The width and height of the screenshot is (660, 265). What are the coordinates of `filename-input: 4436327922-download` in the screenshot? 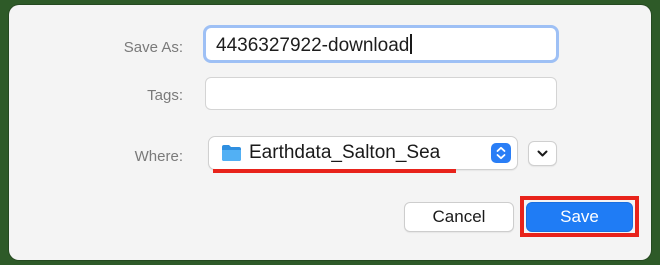 It's located at (381, 44).